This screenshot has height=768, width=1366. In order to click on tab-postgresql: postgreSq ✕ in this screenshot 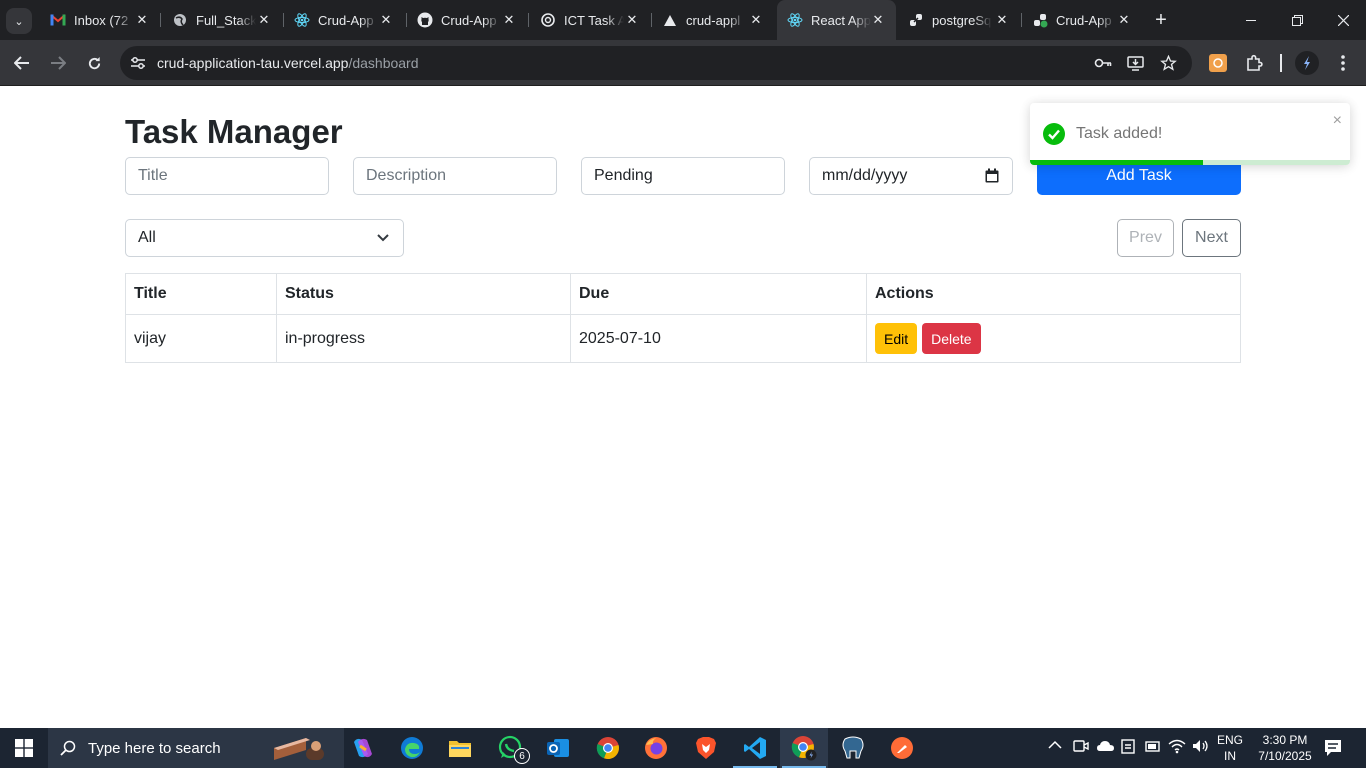, I will do `click(959, 20)`.